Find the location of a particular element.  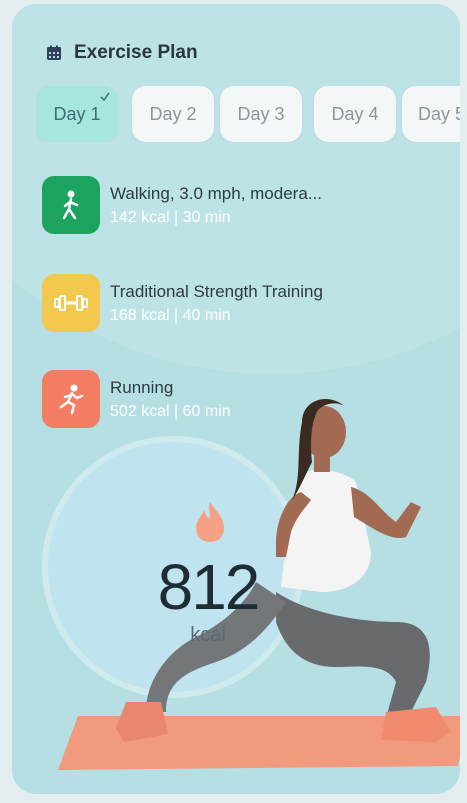

running-icon-glyph is located at coordinates (71, 399).